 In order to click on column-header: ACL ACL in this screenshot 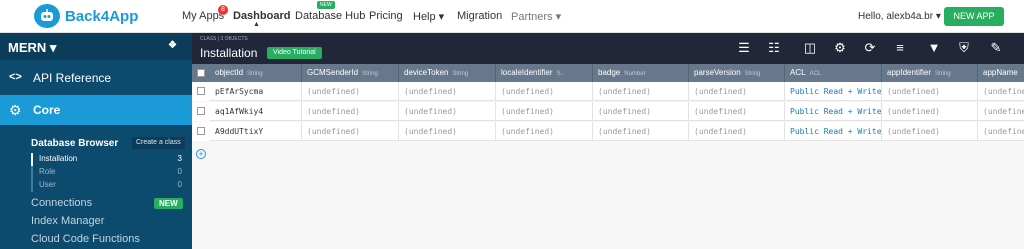, I will do `click(833, 73)`.